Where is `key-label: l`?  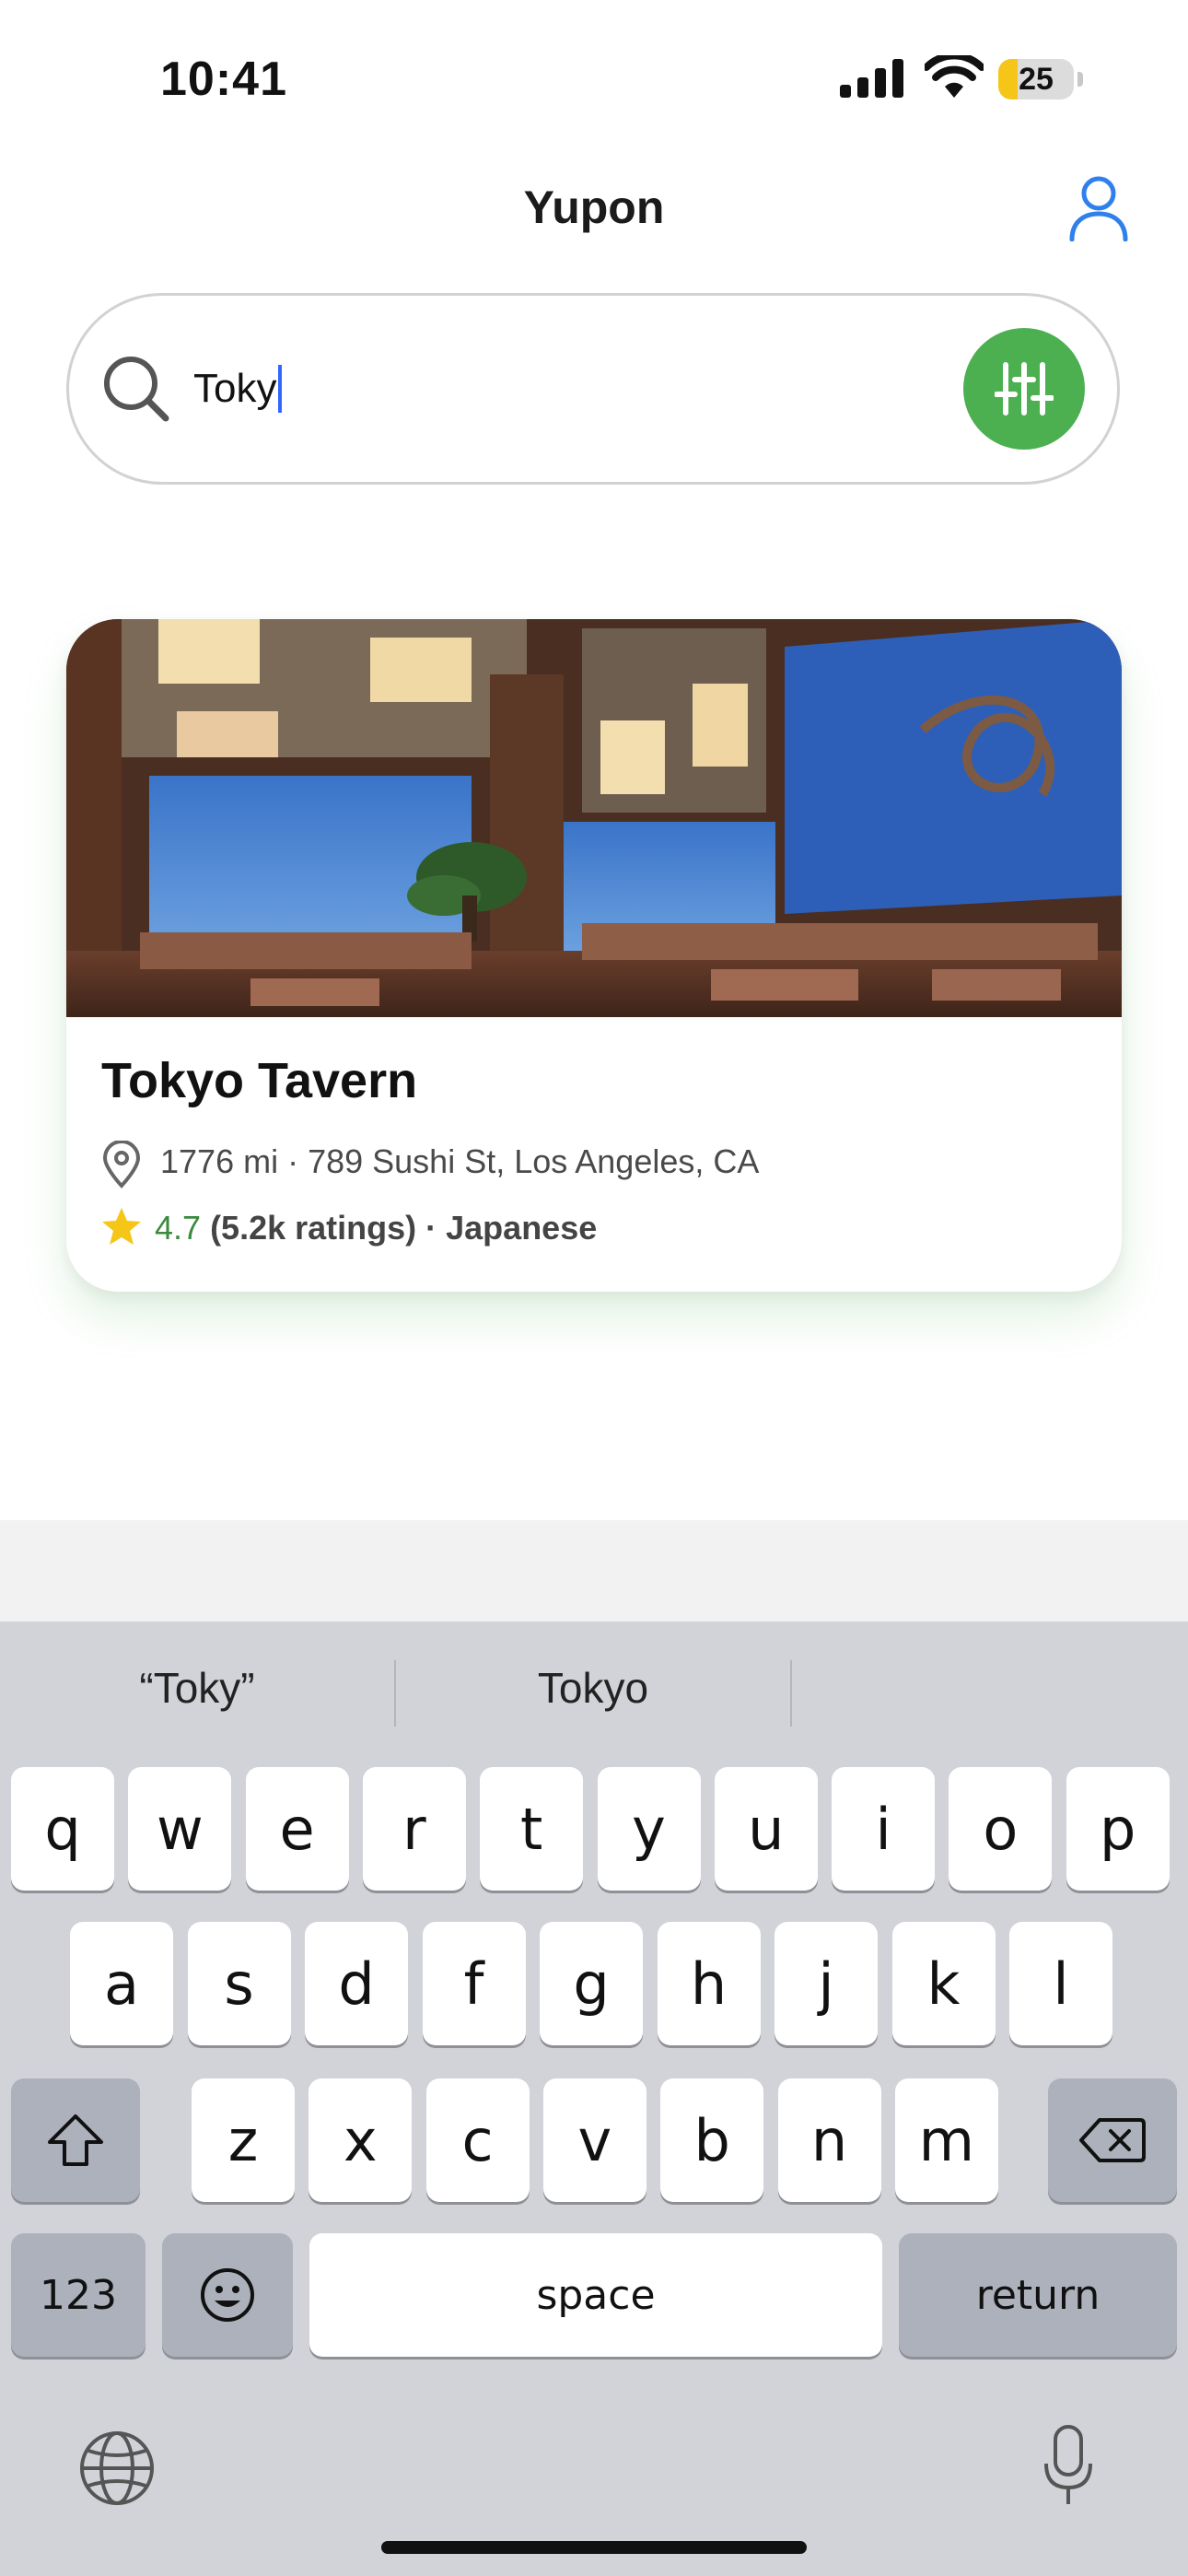
key-label: l is located at coordinates (1061, 1984).